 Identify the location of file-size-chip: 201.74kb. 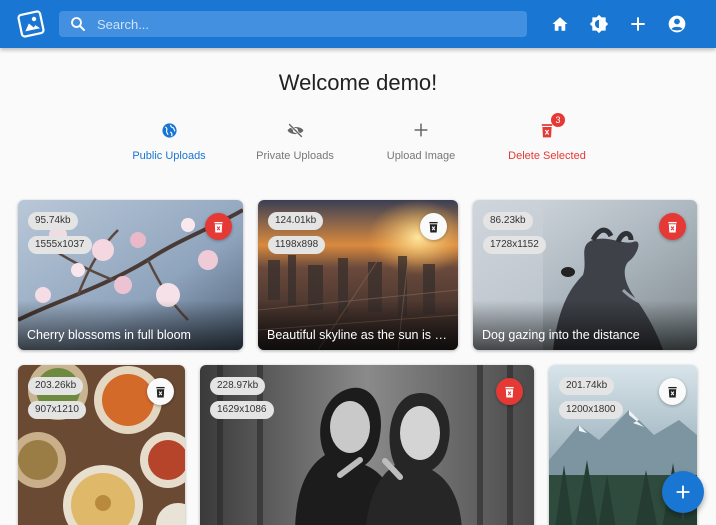
(587, 386).